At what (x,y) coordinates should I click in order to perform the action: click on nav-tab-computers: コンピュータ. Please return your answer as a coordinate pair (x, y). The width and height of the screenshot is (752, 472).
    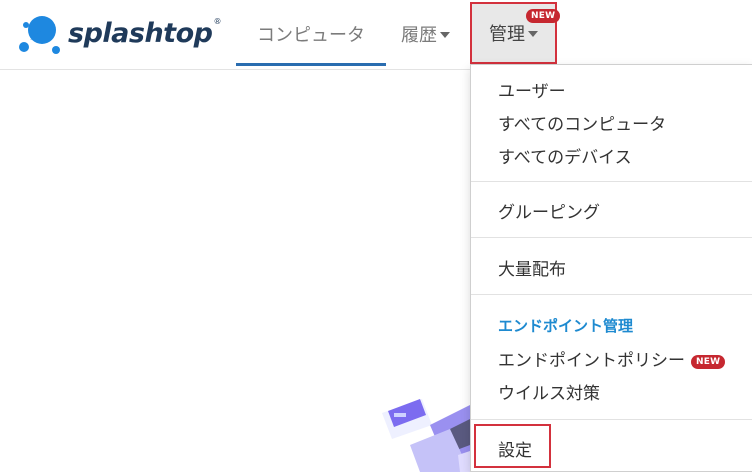
    Looking at the image, I should click on (311, 34).